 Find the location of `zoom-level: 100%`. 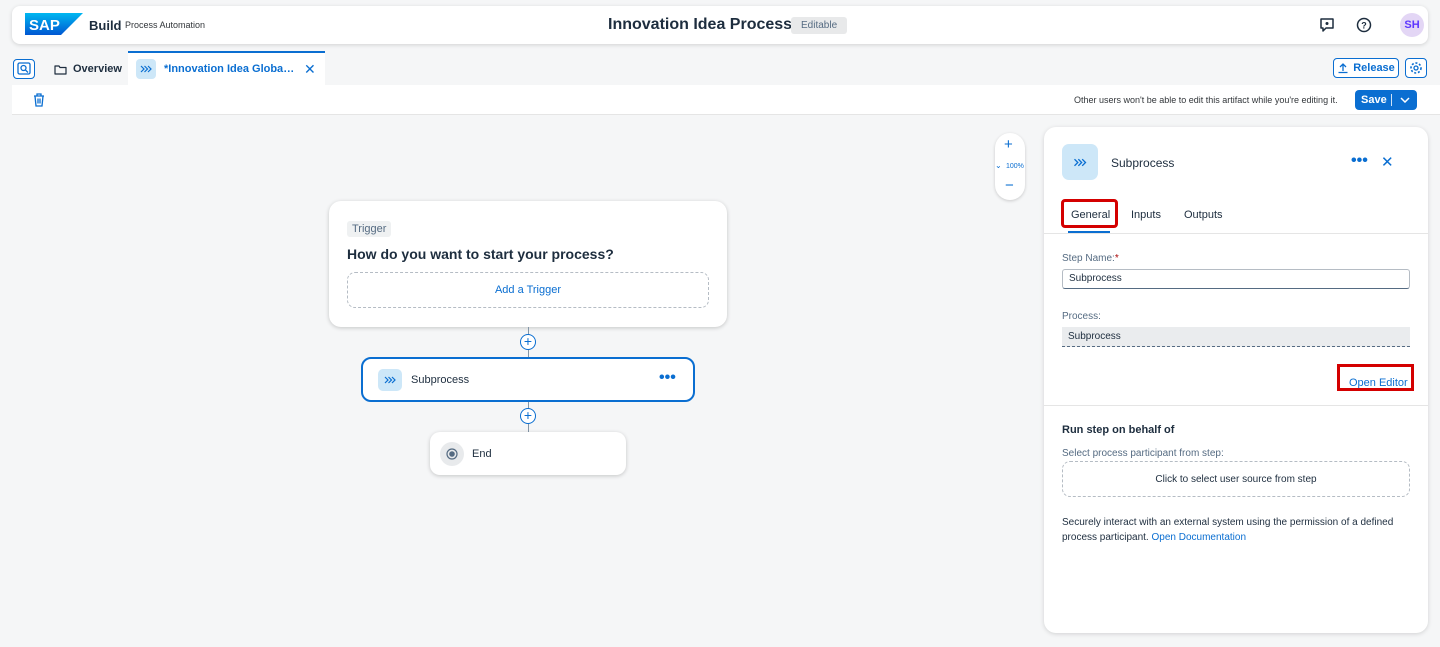

zoom-level: 100% is located at coordinates (1015, 166).